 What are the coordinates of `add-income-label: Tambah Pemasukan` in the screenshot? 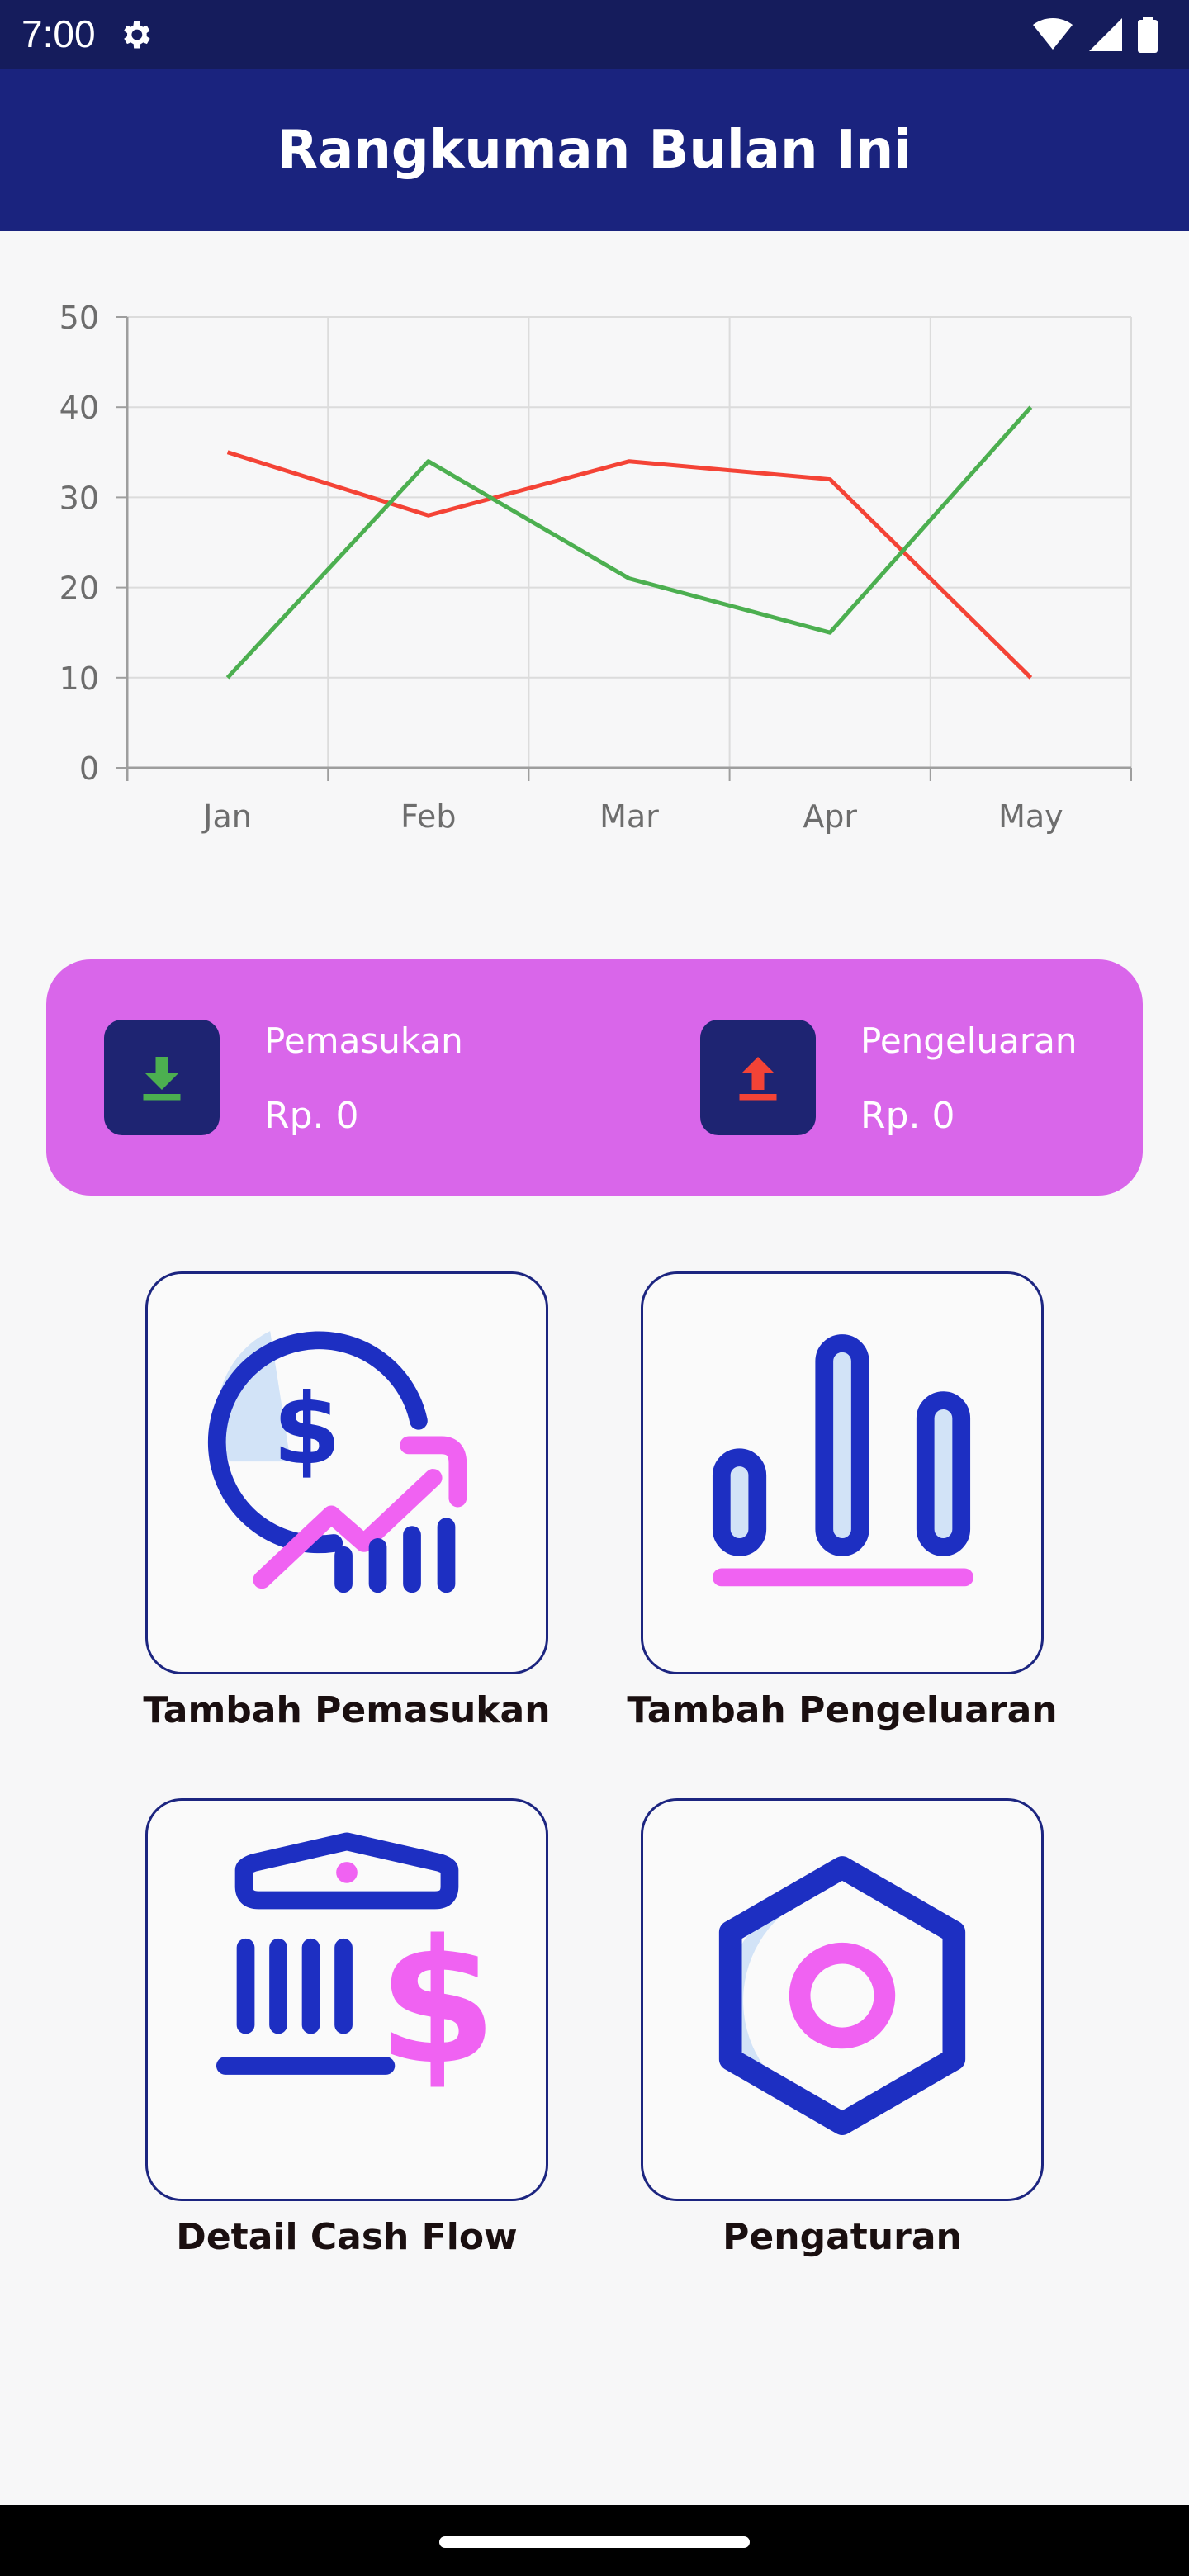 It's located at (347, 1710).